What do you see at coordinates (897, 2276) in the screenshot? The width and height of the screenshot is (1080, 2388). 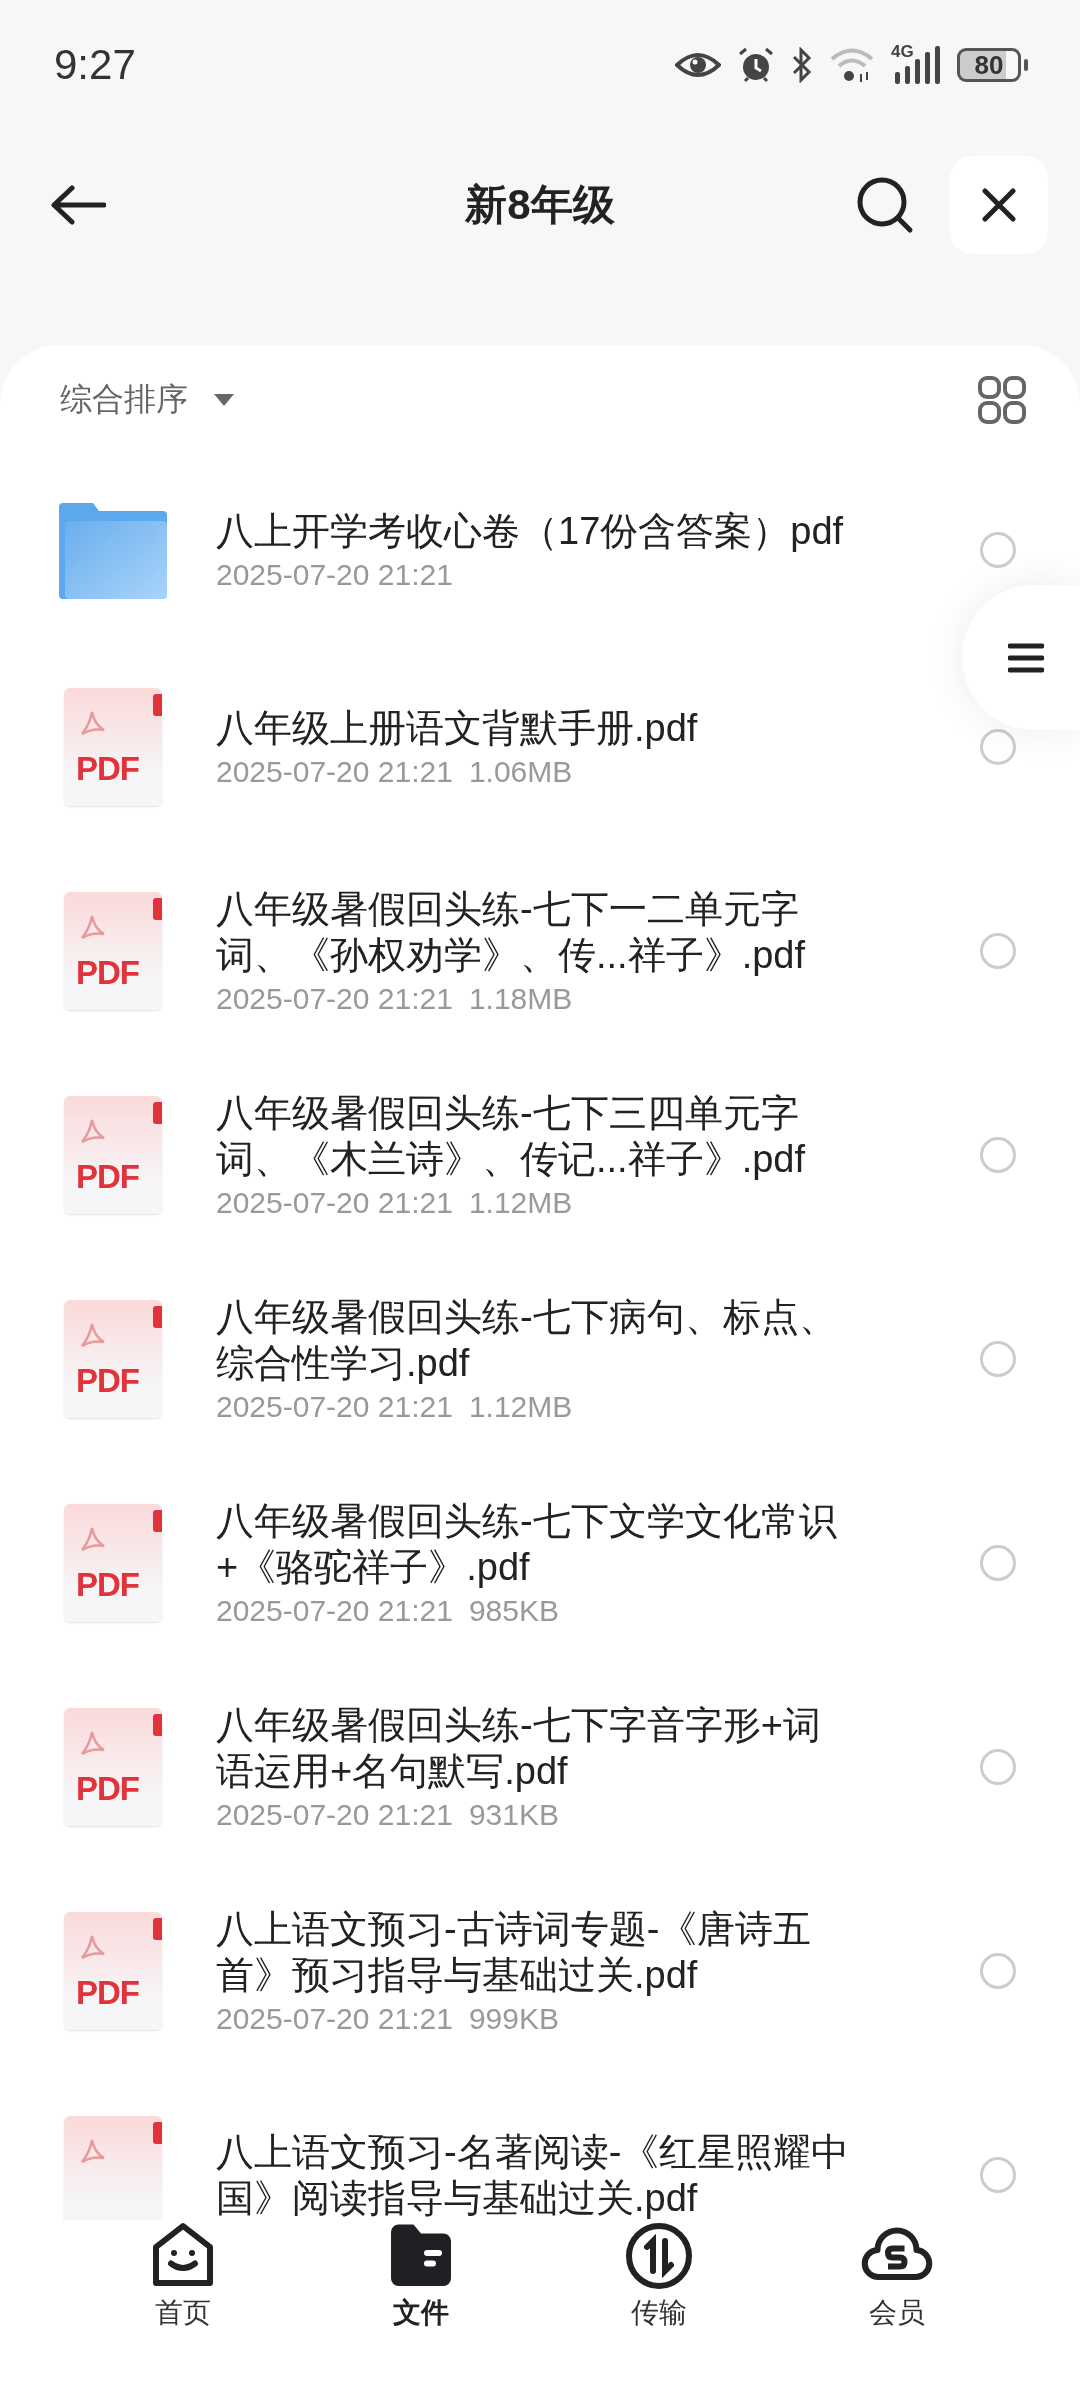 I see `nav-tab: 会员` at bounding box center [897, 2276].